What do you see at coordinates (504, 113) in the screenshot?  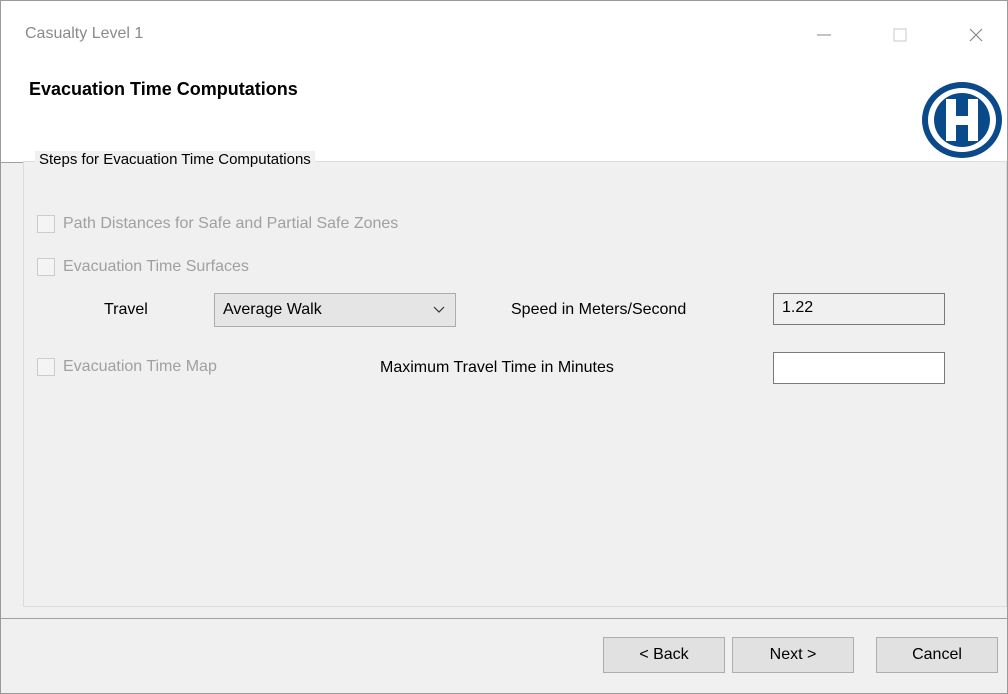 I see `header-banner: Evacuation Time Computations` at bounding box center [504, 113].